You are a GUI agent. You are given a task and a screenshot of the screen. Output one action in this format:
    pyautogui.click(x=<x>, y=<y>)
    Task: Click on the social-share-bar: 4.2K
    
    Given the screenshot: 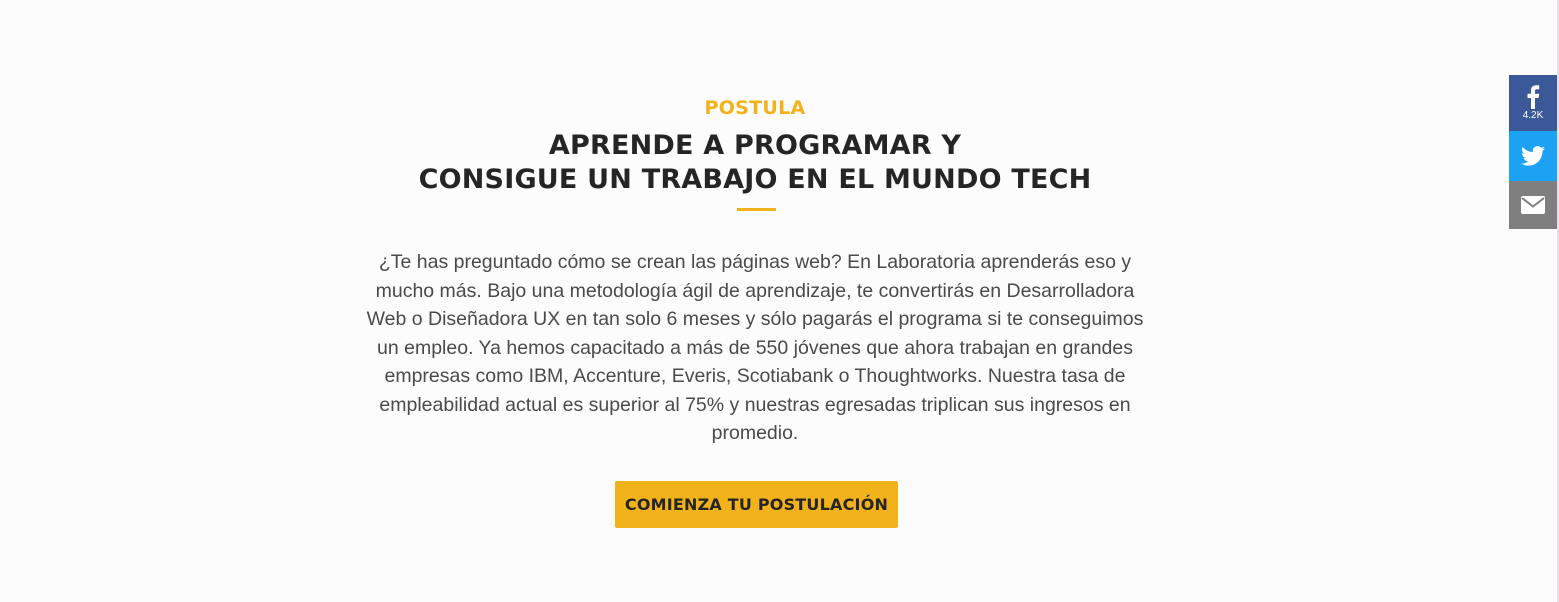 What is the action you would take?
    pyautogui.click(x=1533, y=152)
    